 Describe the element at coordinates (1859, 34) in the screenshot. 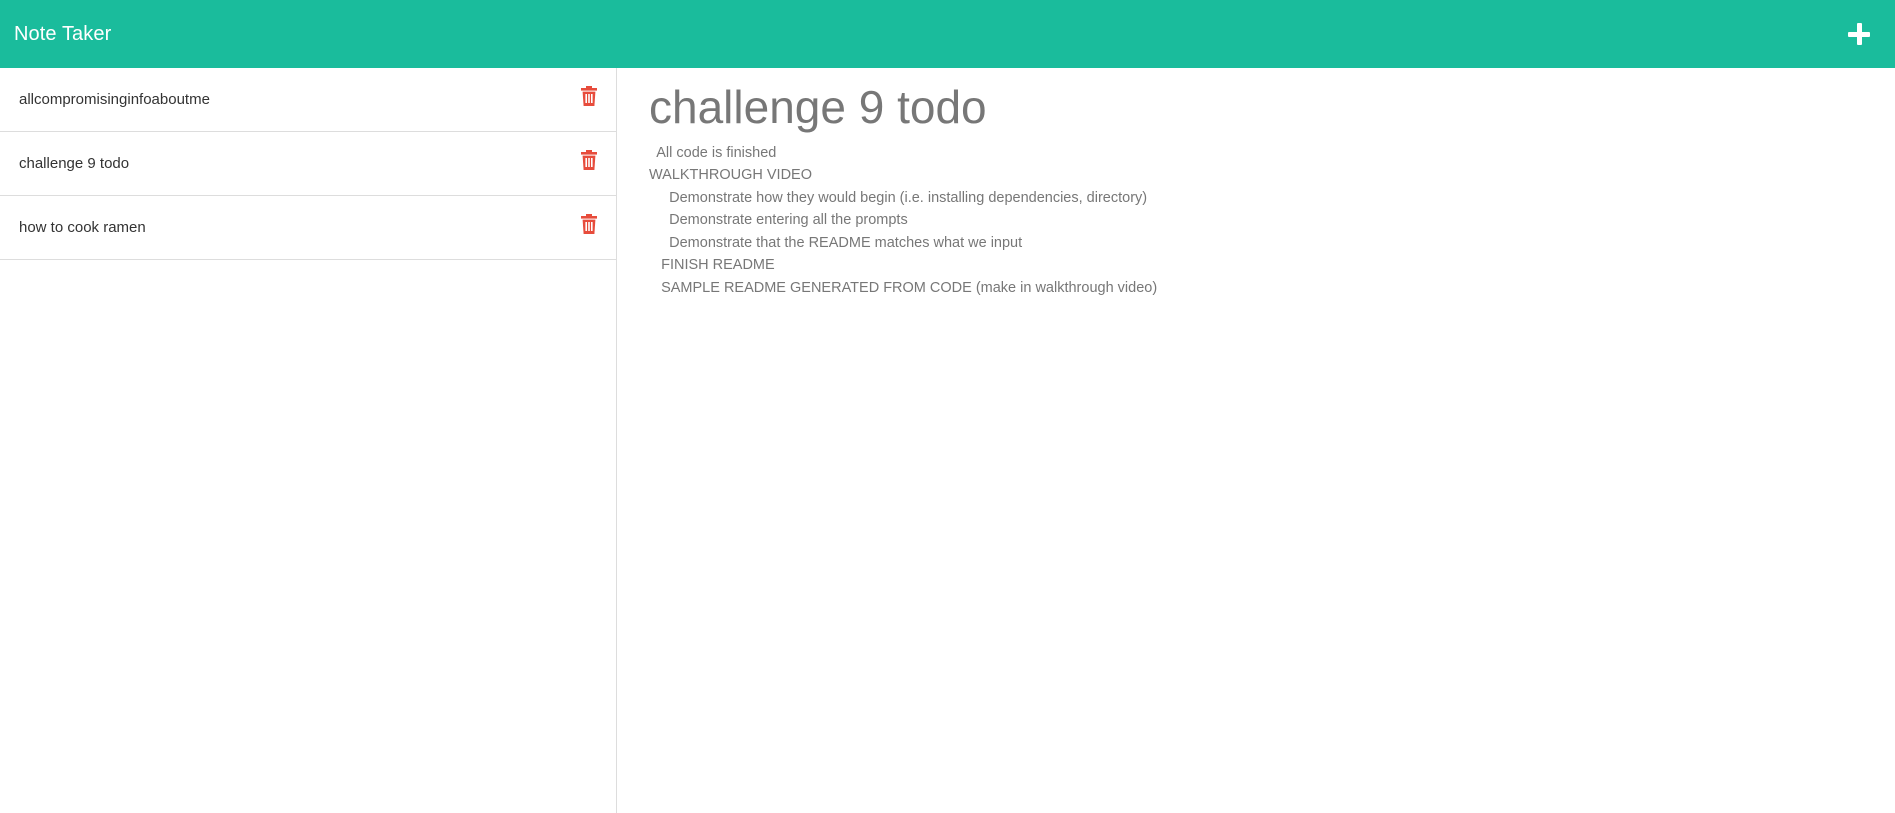

I see `add-note-button` at that location.